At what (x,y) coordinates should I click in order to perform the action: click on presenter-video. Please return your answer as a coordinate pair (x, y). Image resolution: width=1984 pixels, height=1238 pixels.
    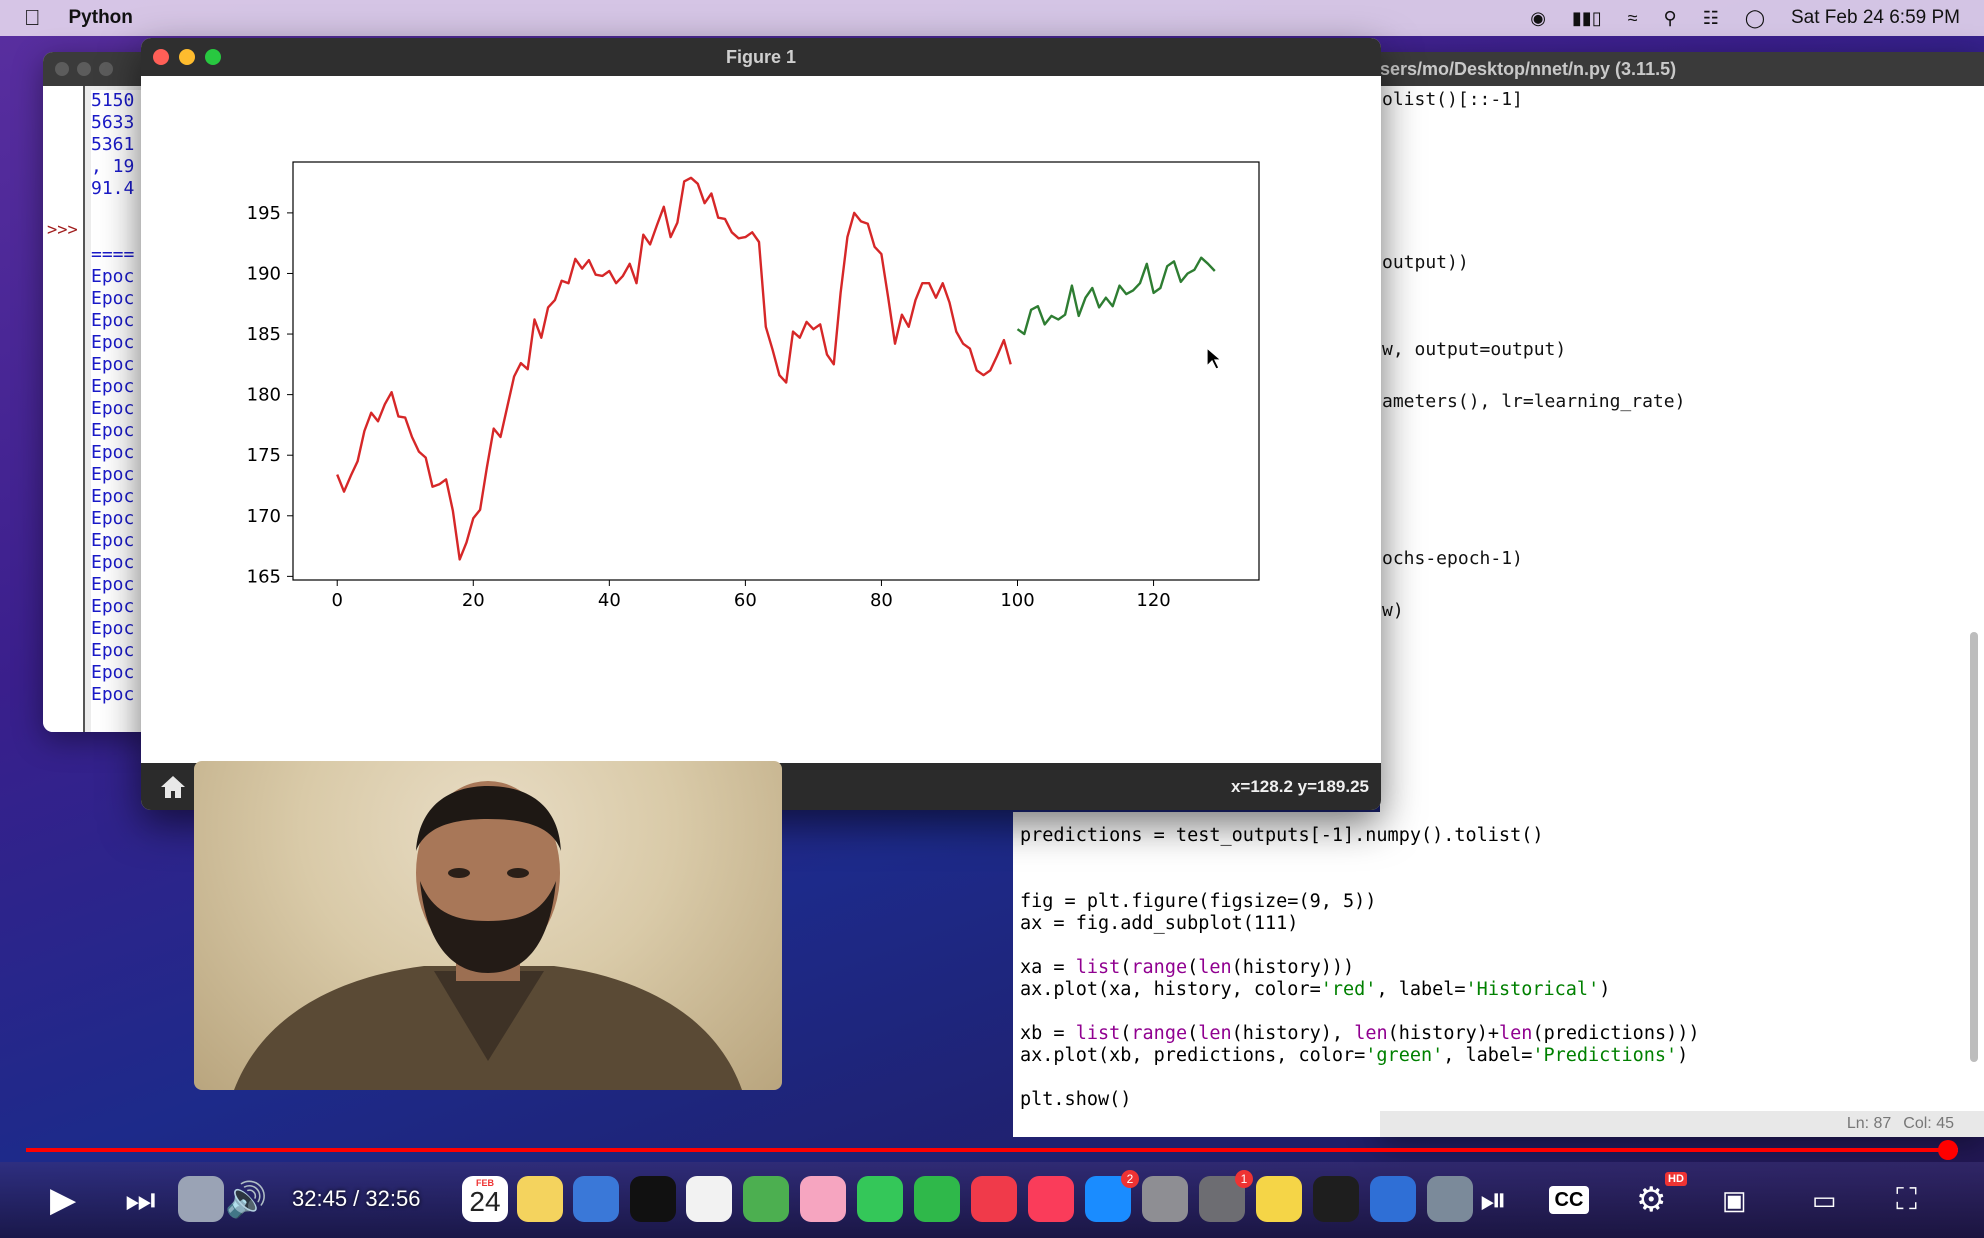
    Looking at the image, I should click on (488, 935).